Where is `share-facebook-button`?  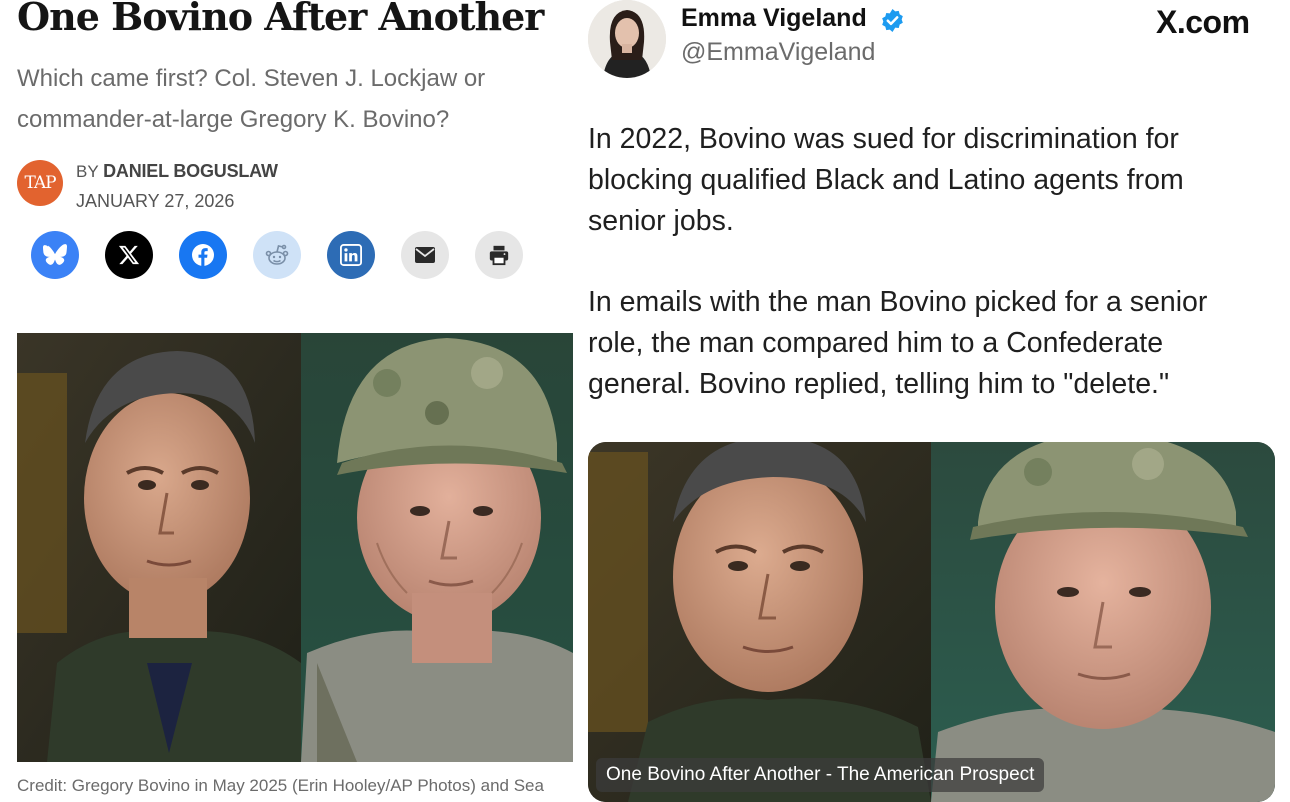 share-facebook-button is located at coordinates (203, 255).